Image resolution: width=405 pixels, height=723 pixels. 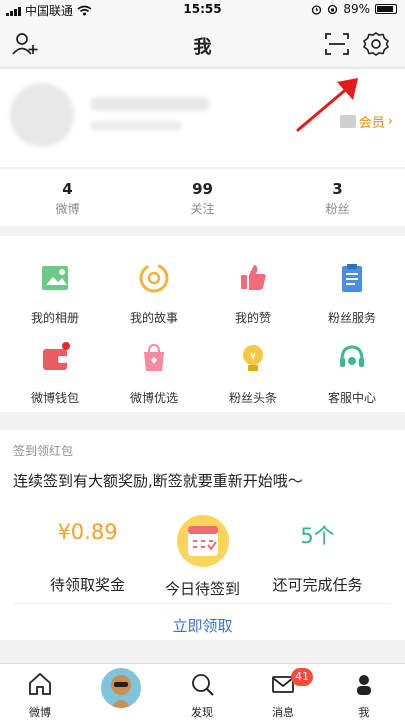 I want to click on thumb-up-icon, so click(x=253, y=277).